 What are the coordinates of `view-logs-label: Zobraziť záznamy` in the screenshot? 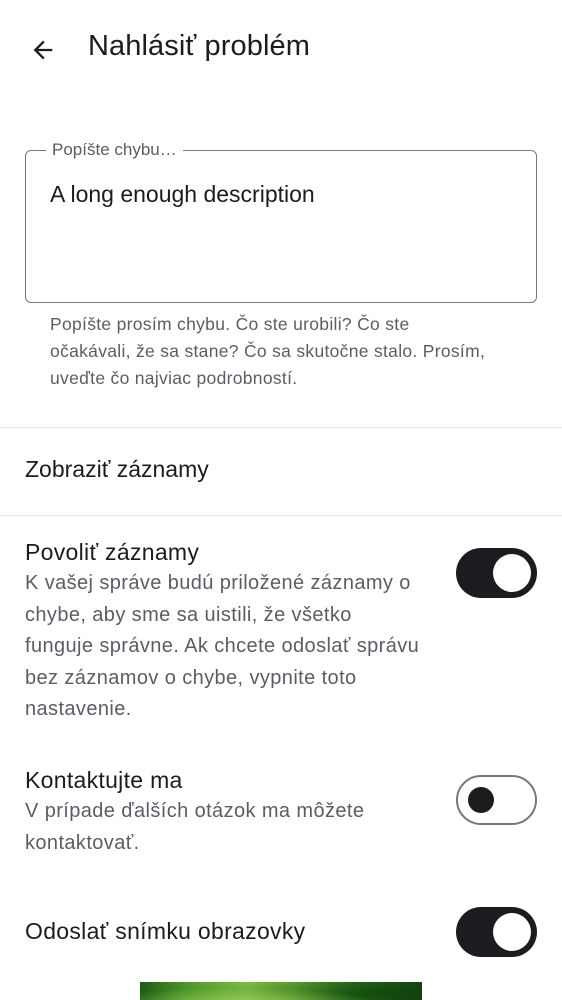 It's located at (117, 469).